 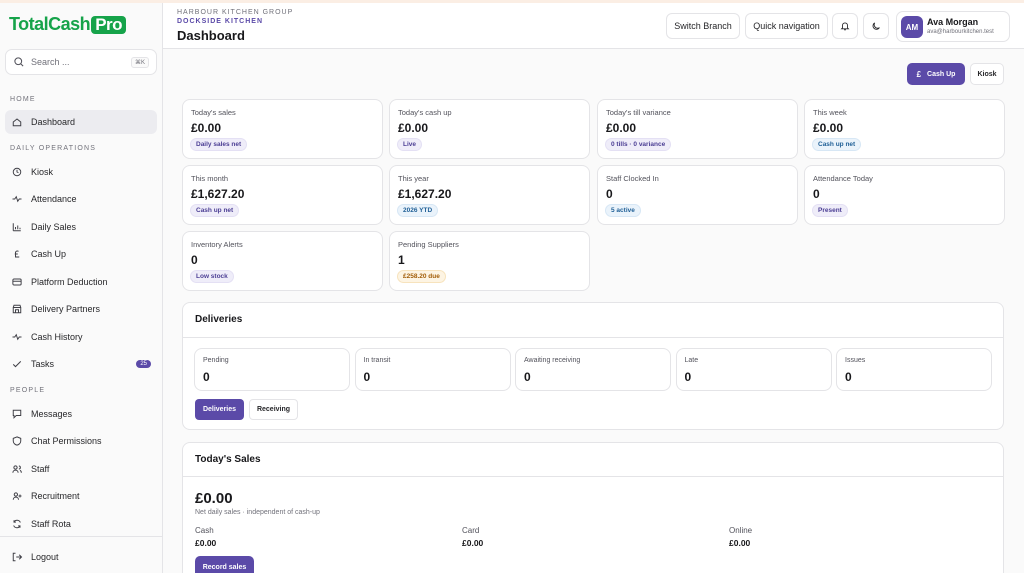 I want to click on stat-chip: 2026 YTD, so click(x=418, y=210).